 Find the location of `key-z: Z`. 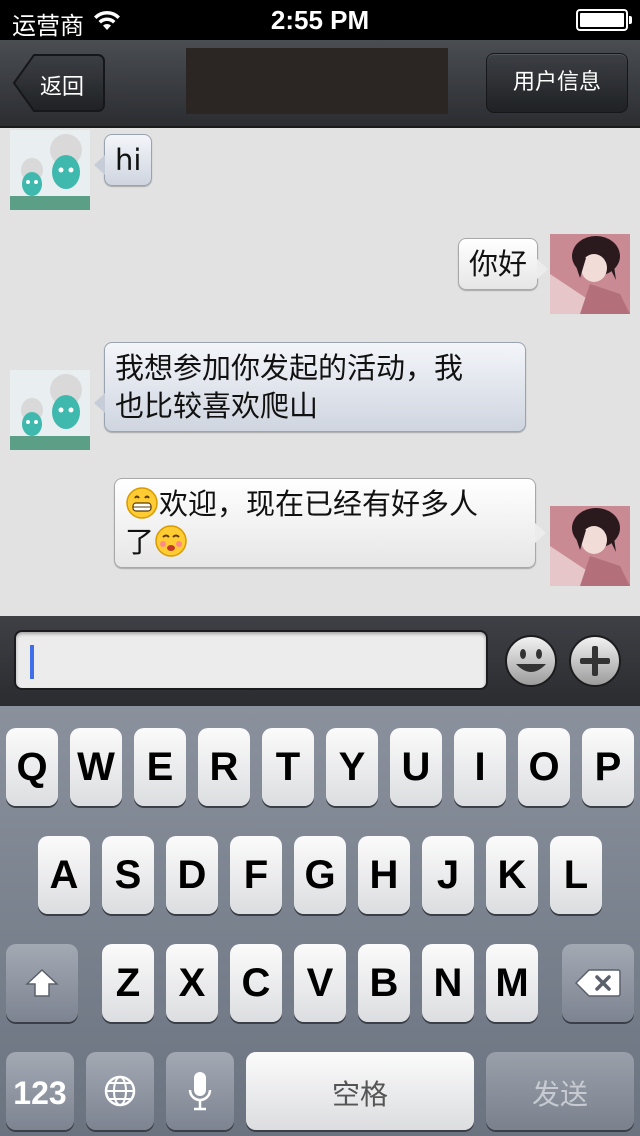

key-z: Z is located at coordinates (128, 983).